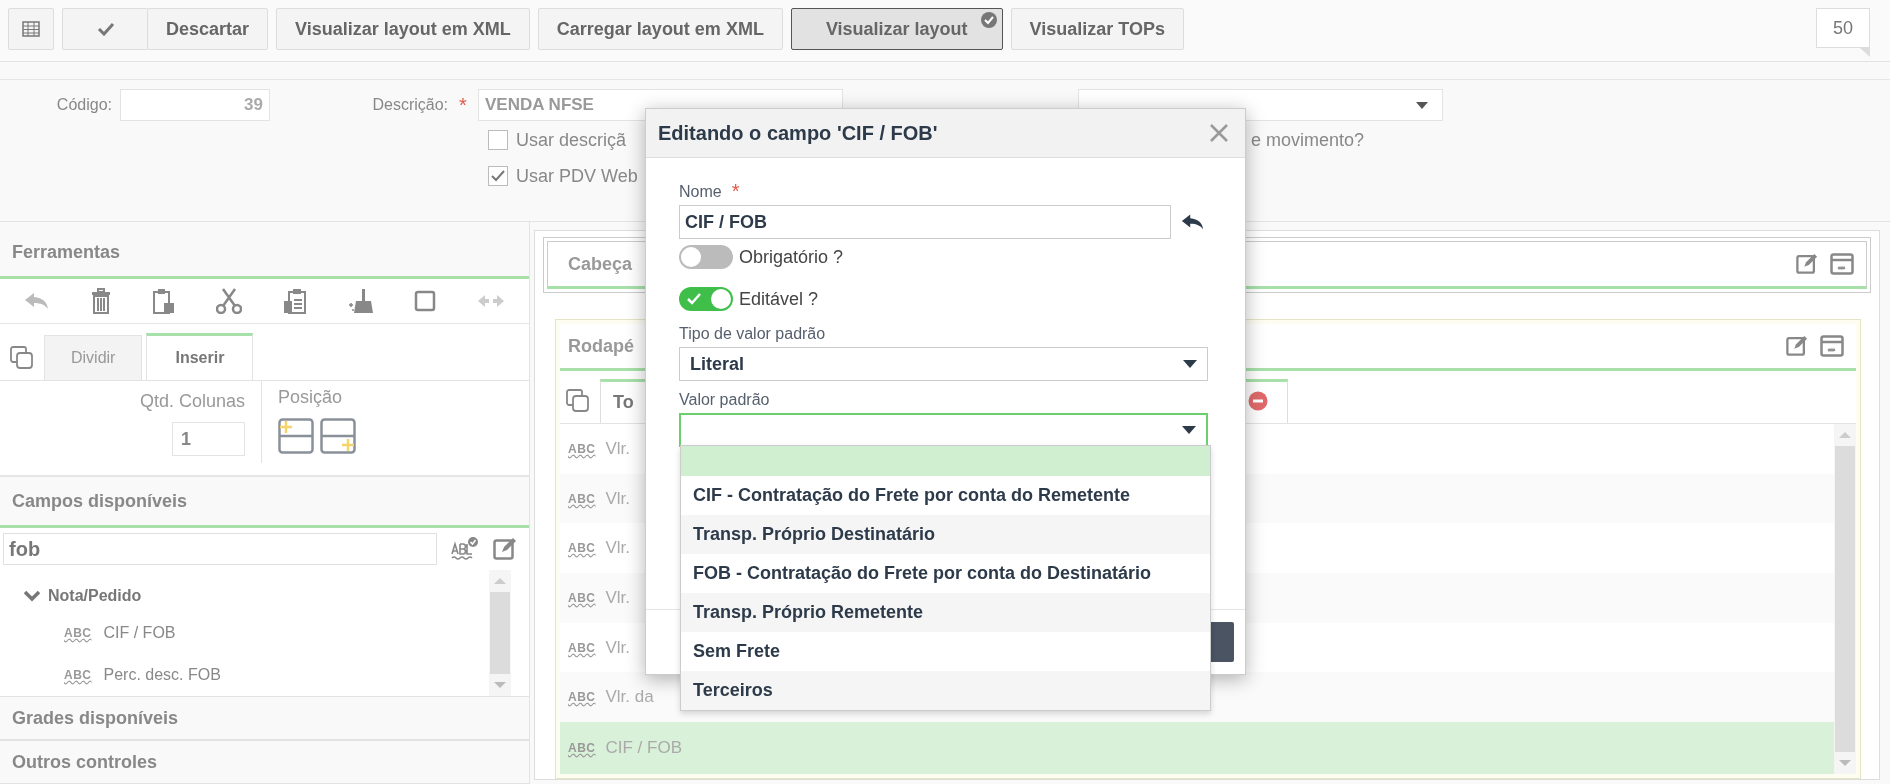 This screenshot has height=784, width=1890. Describe the element at coordinates (752, 334) in the screenshot. I see `field-label: Tipo de valor padrão` at that location.